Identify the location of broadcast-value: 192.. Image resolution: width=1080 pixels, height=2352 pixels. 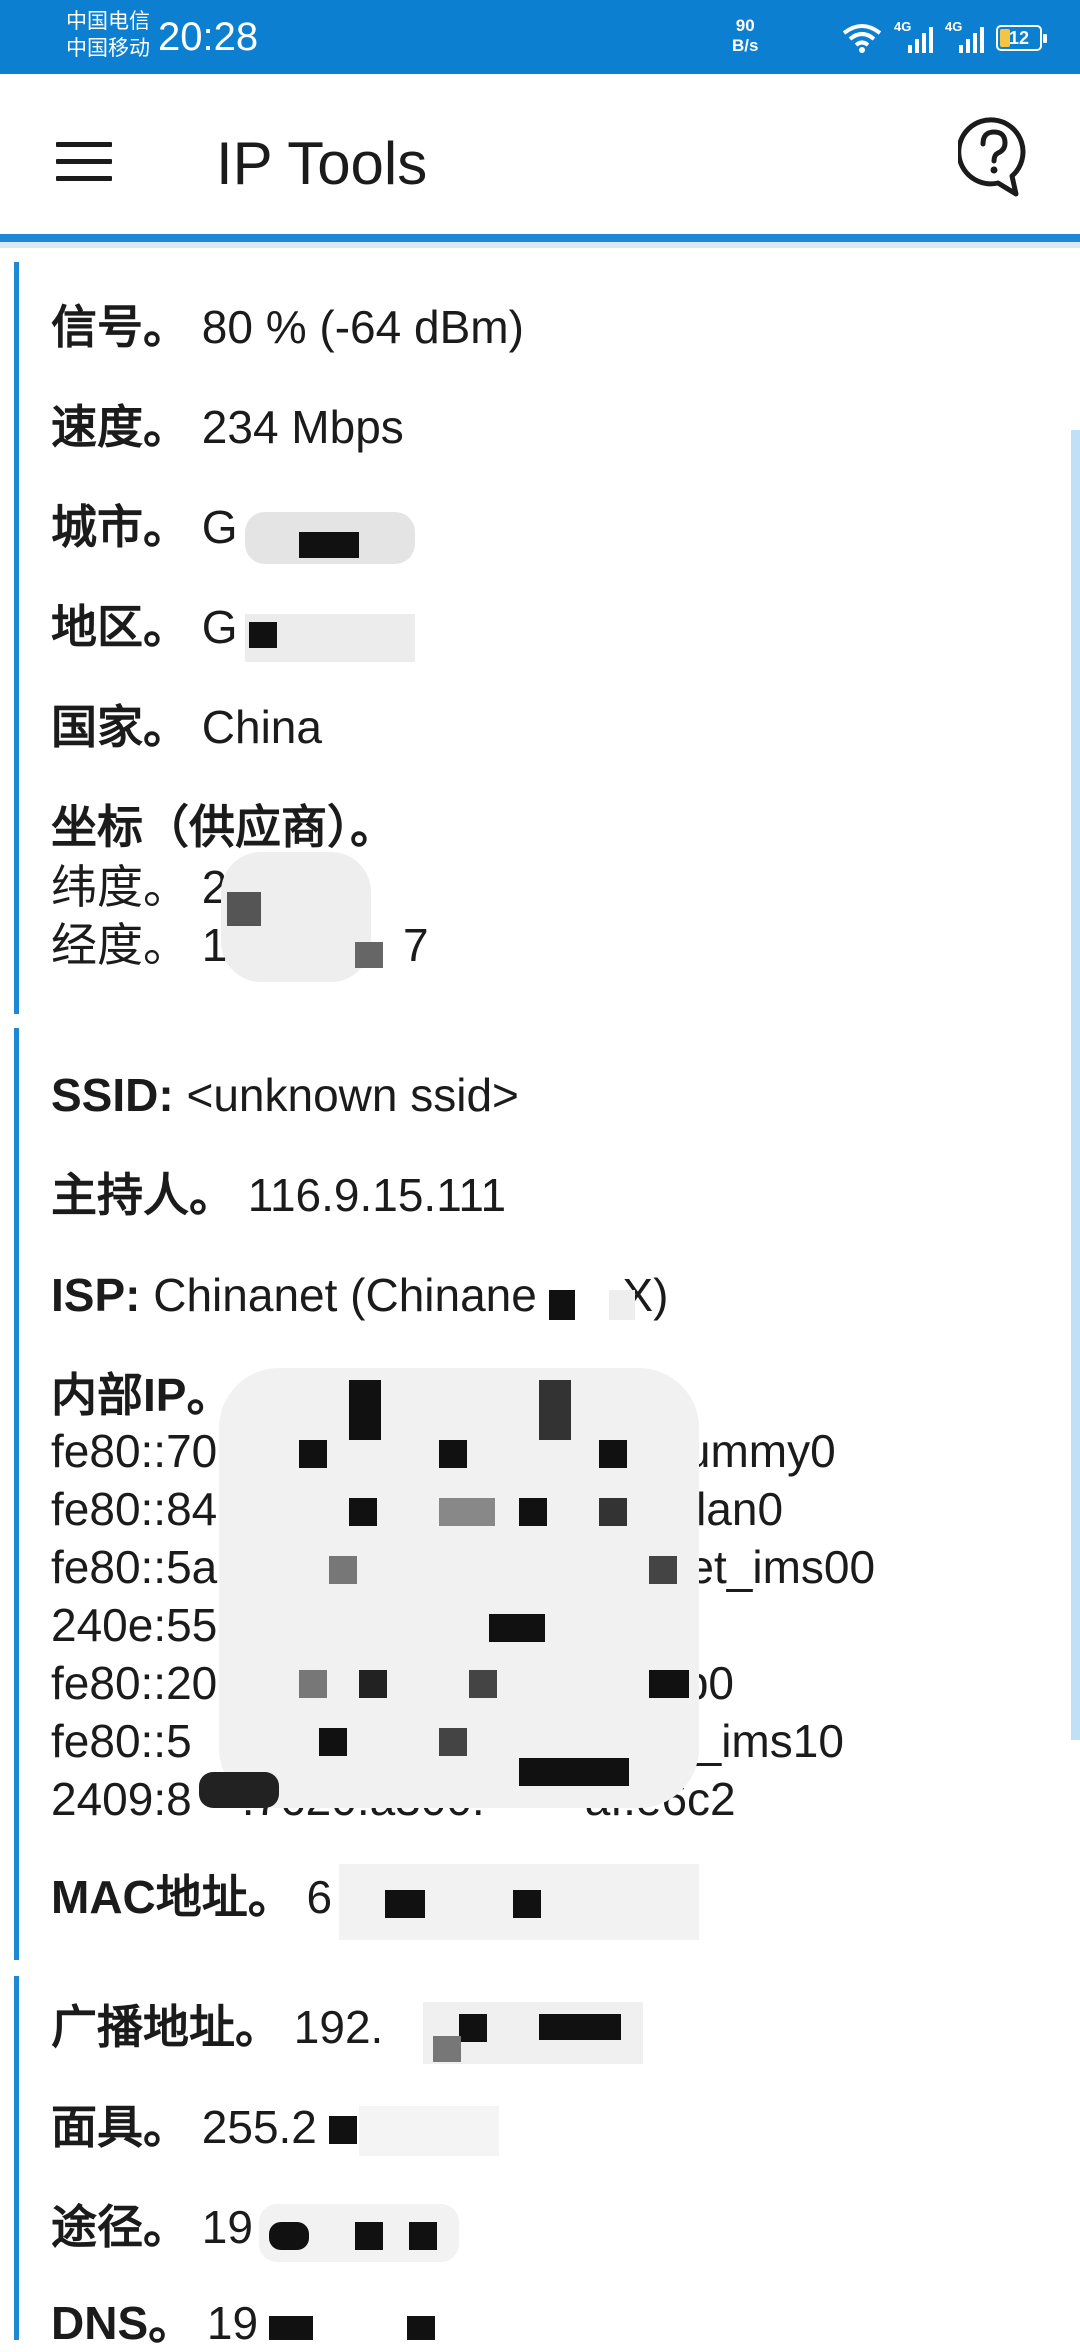
(338, 2027).